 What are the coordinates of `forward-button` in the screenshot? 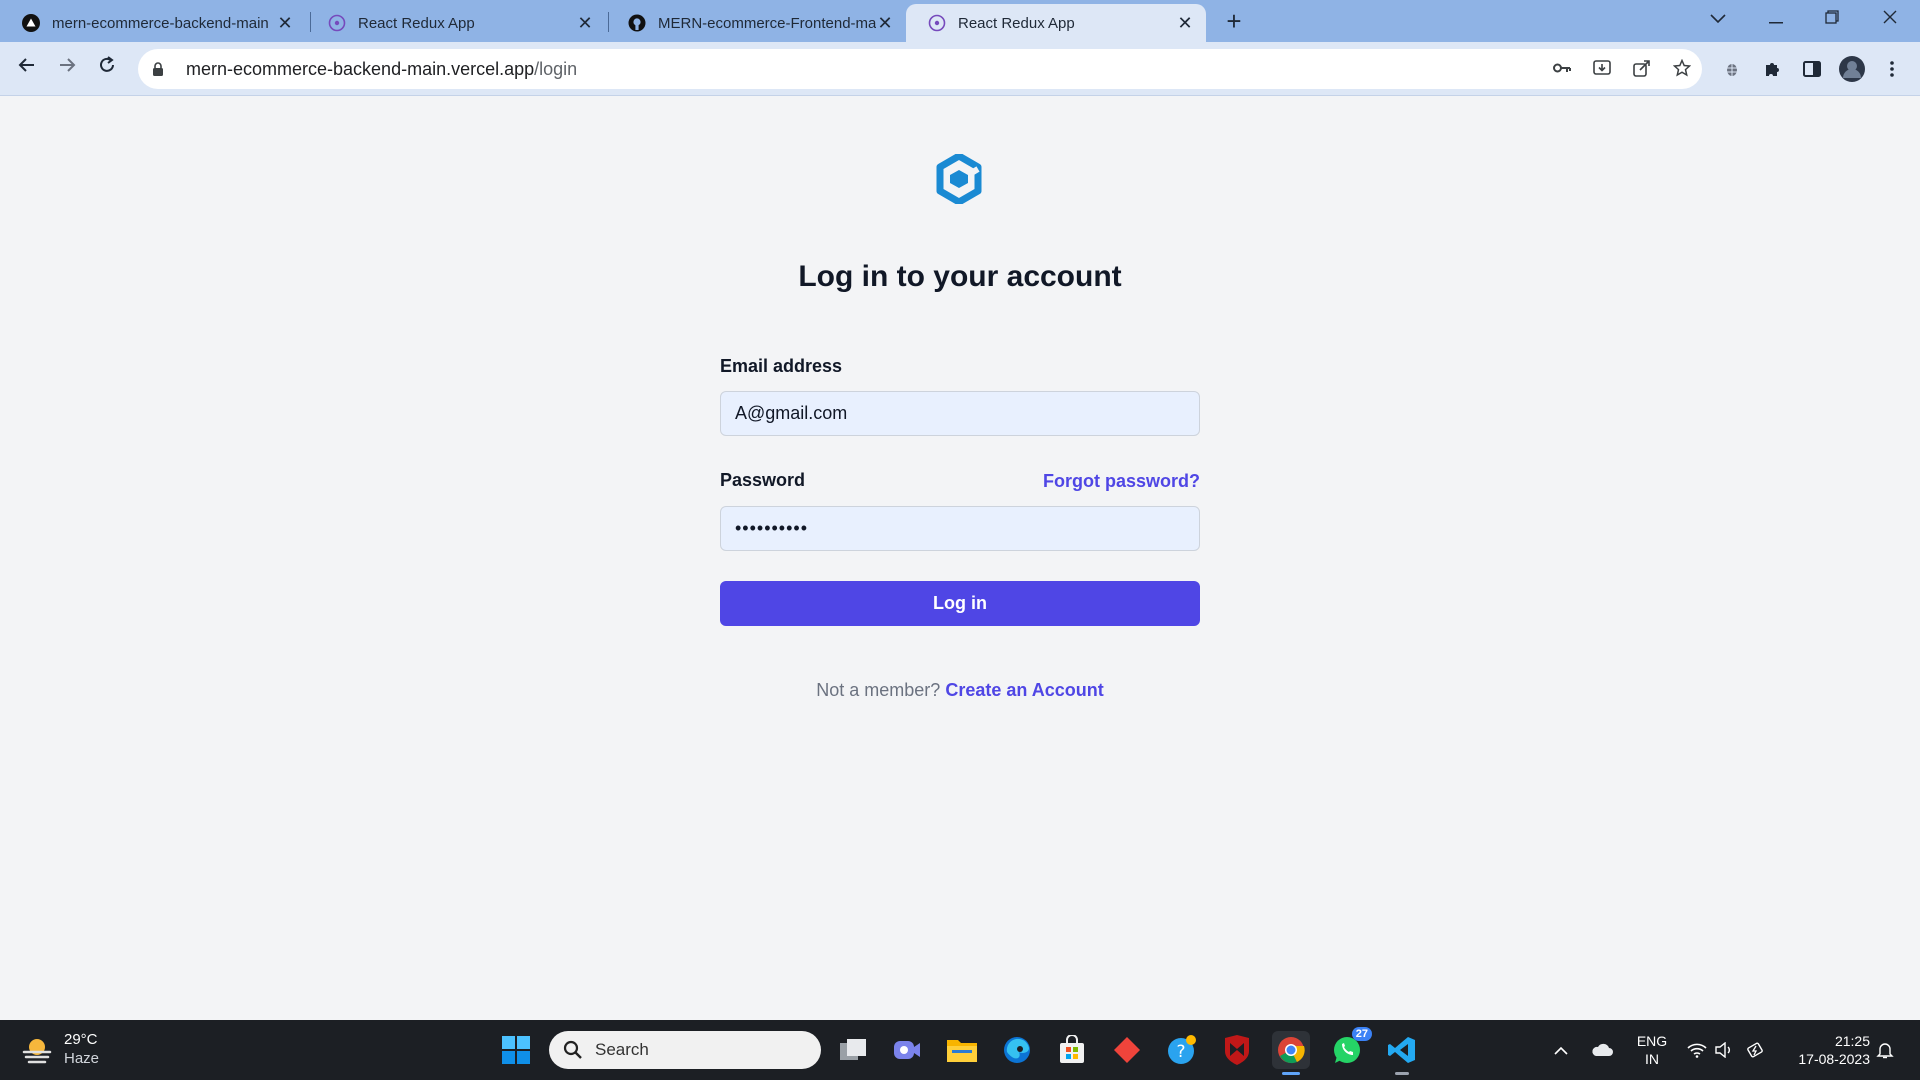 It's located at (67, 69).